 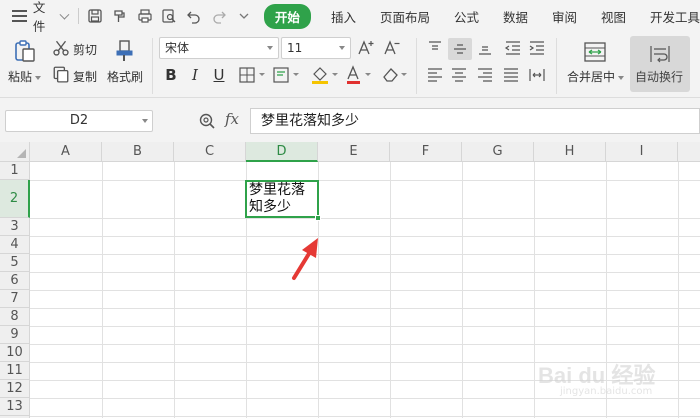 I want to click on decrease-indent-icon, so click(x=513, y=48).